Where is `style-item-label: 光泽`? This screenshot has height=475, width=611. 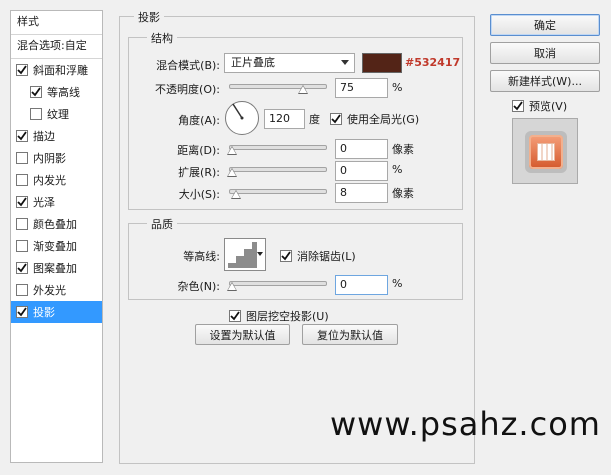
style-item-label: 光泽 is located at coordinates (44, 202).